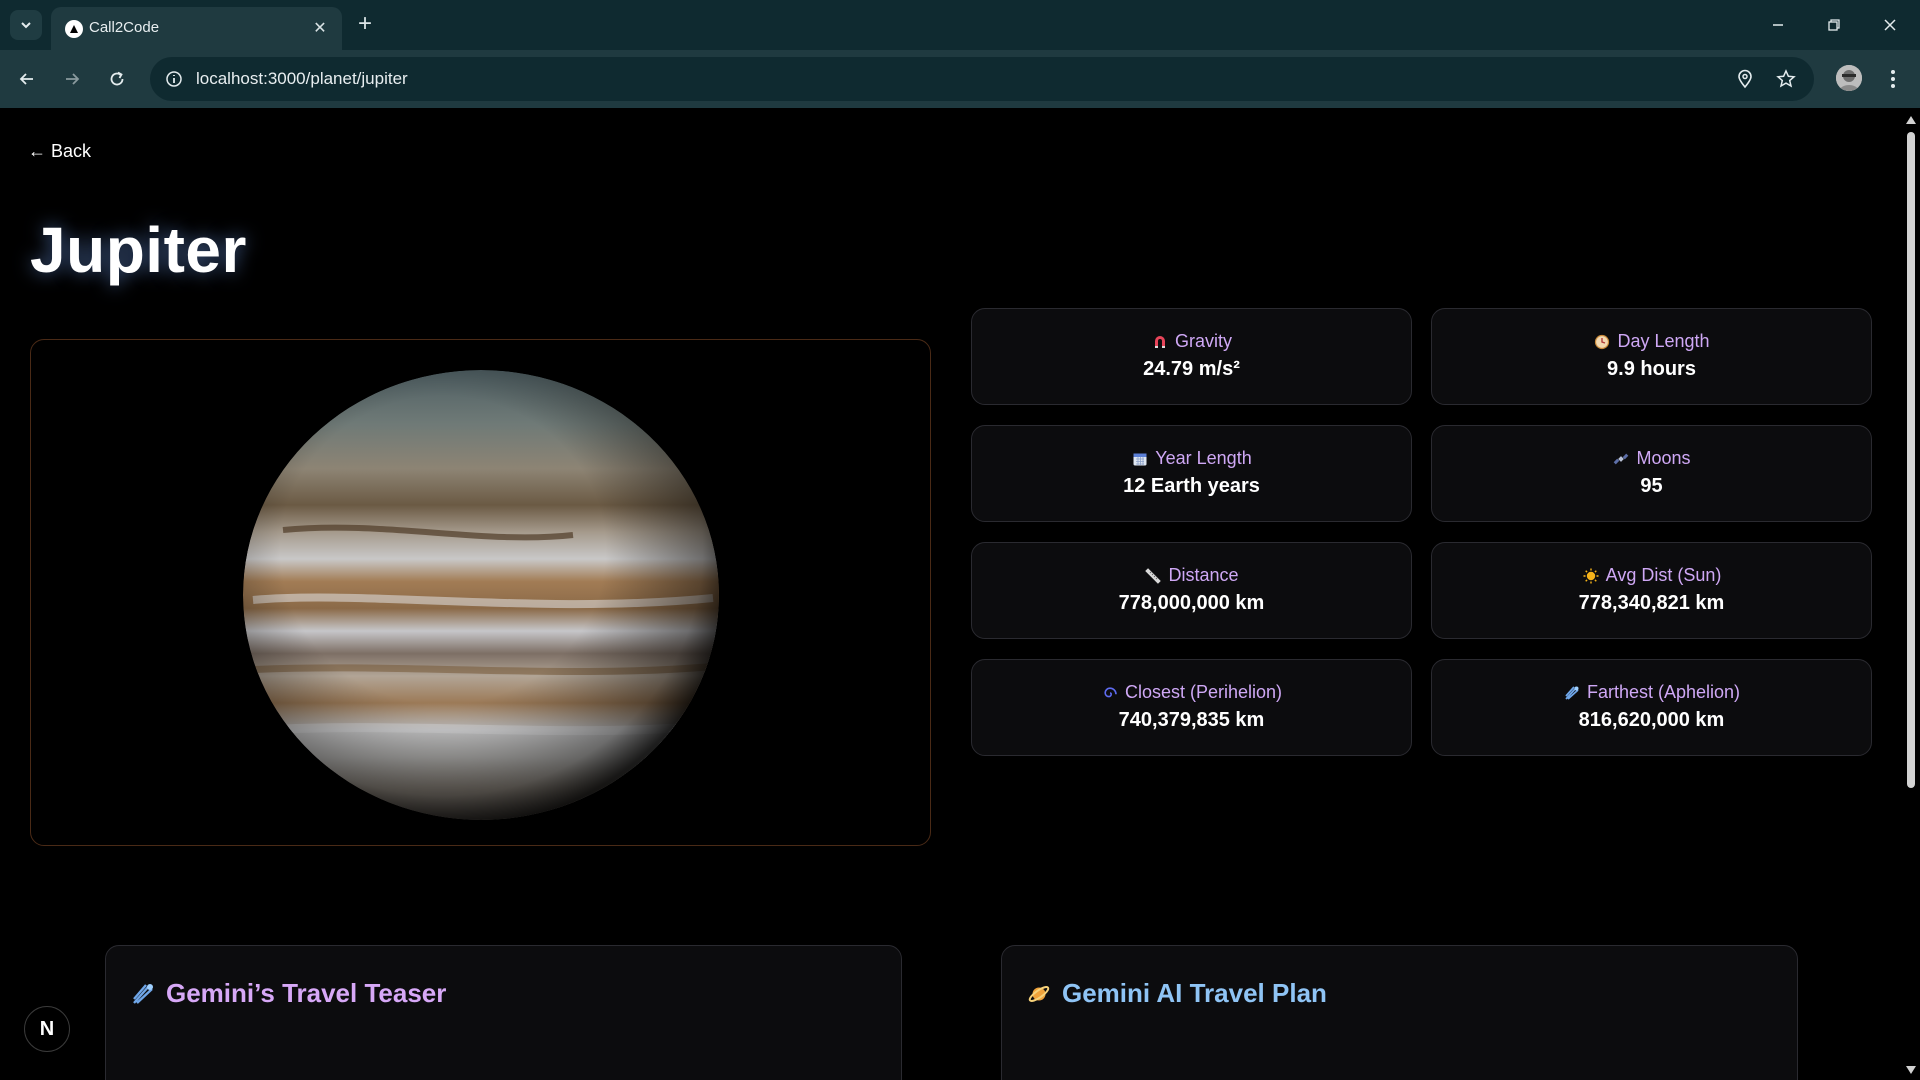  What do you see at coordinates (1191, 590) in the screenshot?
I see `stat-card-distance: Distance 778,000,000 km` at bounding box center [1191, 590].